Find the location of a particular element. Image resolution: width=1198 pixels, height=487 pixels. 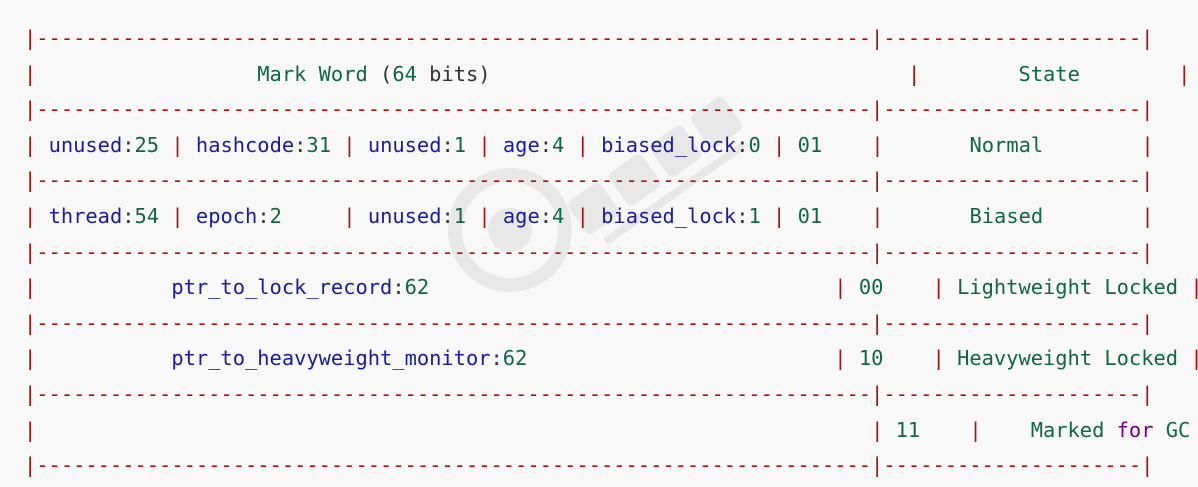

table-header-row: | Mark Word (64 bits) | State | is located at coordinates (607, 73).